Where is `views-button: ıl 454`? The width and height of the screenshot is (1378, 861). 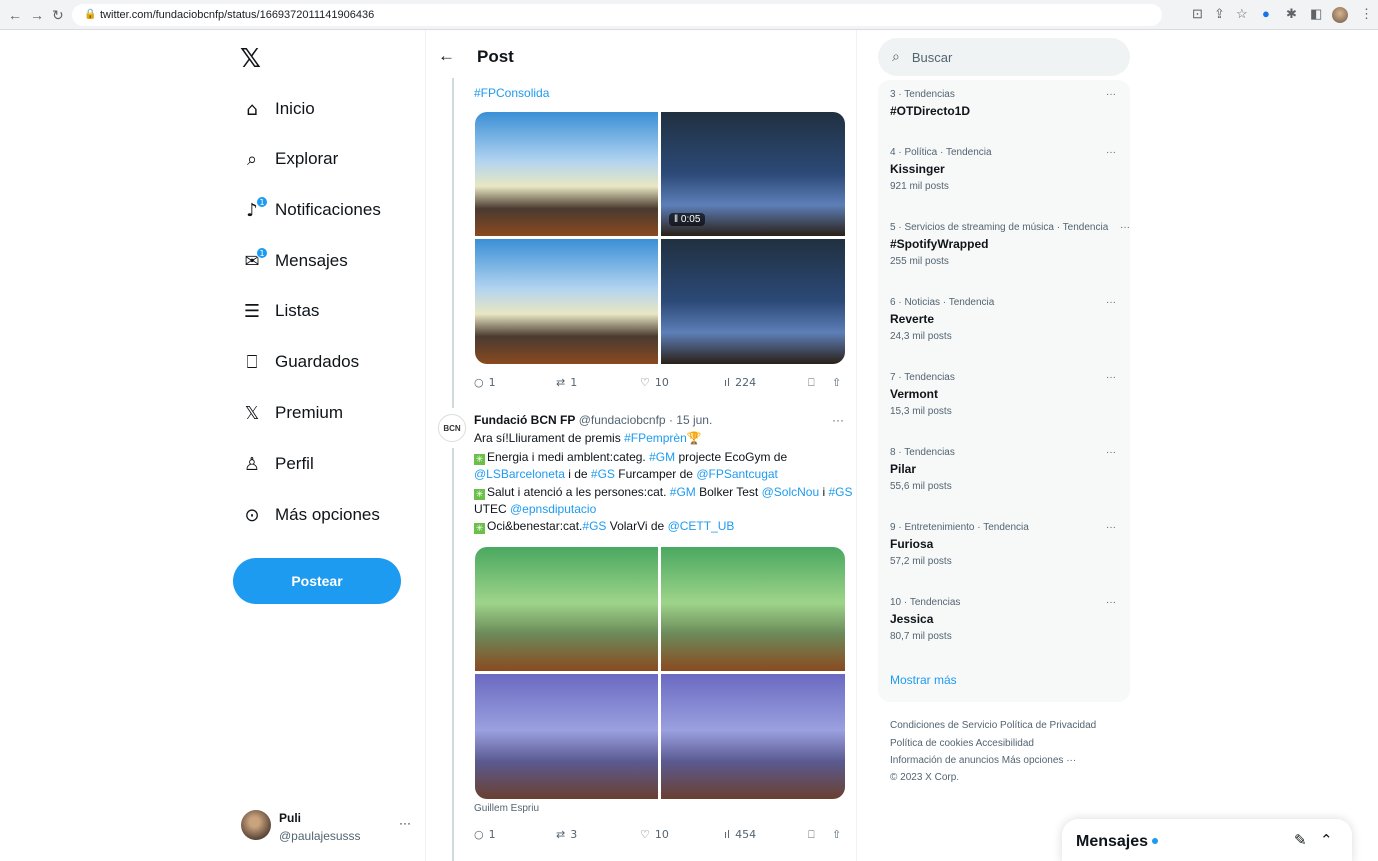
views-button: ıl 454 is located at coordinates (740, 834).